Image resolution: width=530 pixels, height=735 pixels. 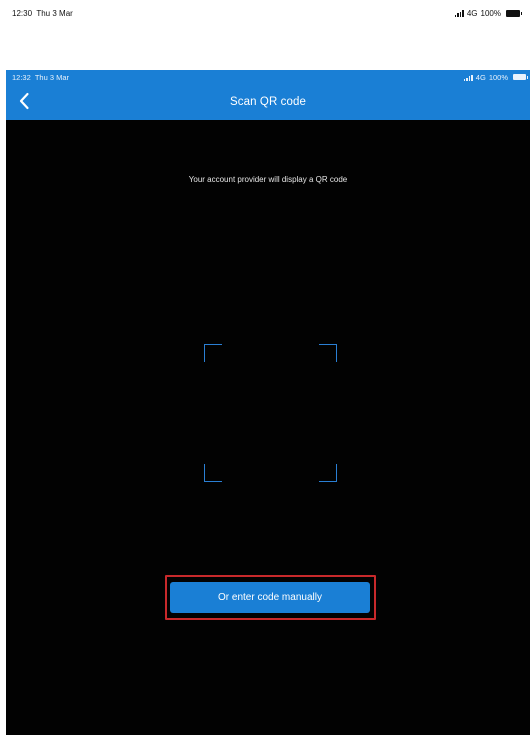 I want to click on inner-network-label: 4G, so click(x=480, y=77).